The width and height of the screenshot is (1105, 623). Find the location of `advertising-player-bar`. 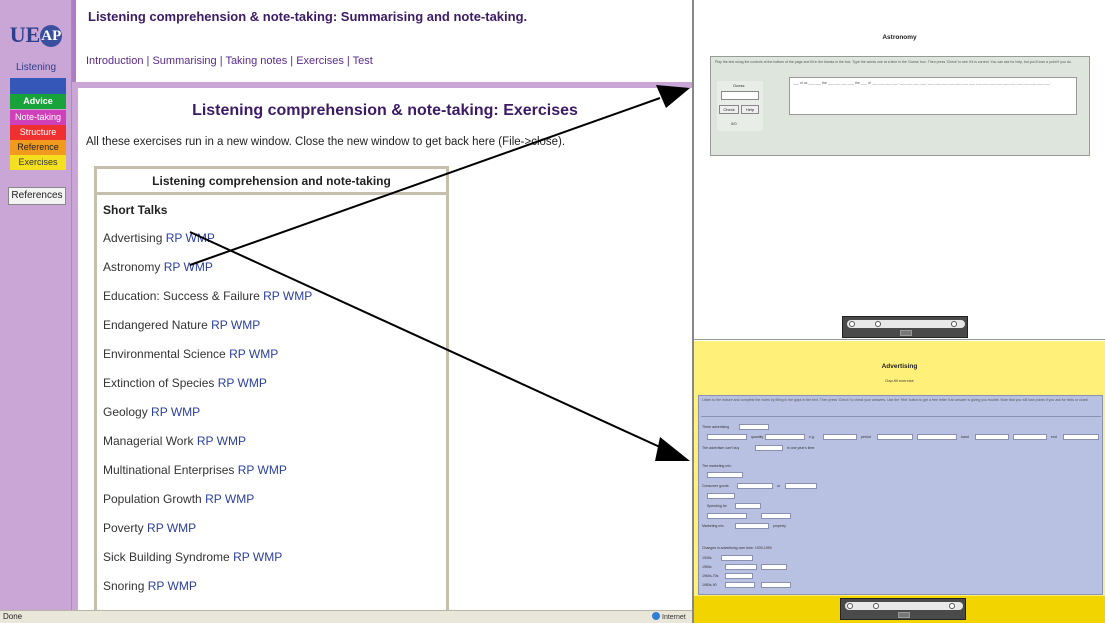

advertising-player-bar is located at coordinates (899, 609).